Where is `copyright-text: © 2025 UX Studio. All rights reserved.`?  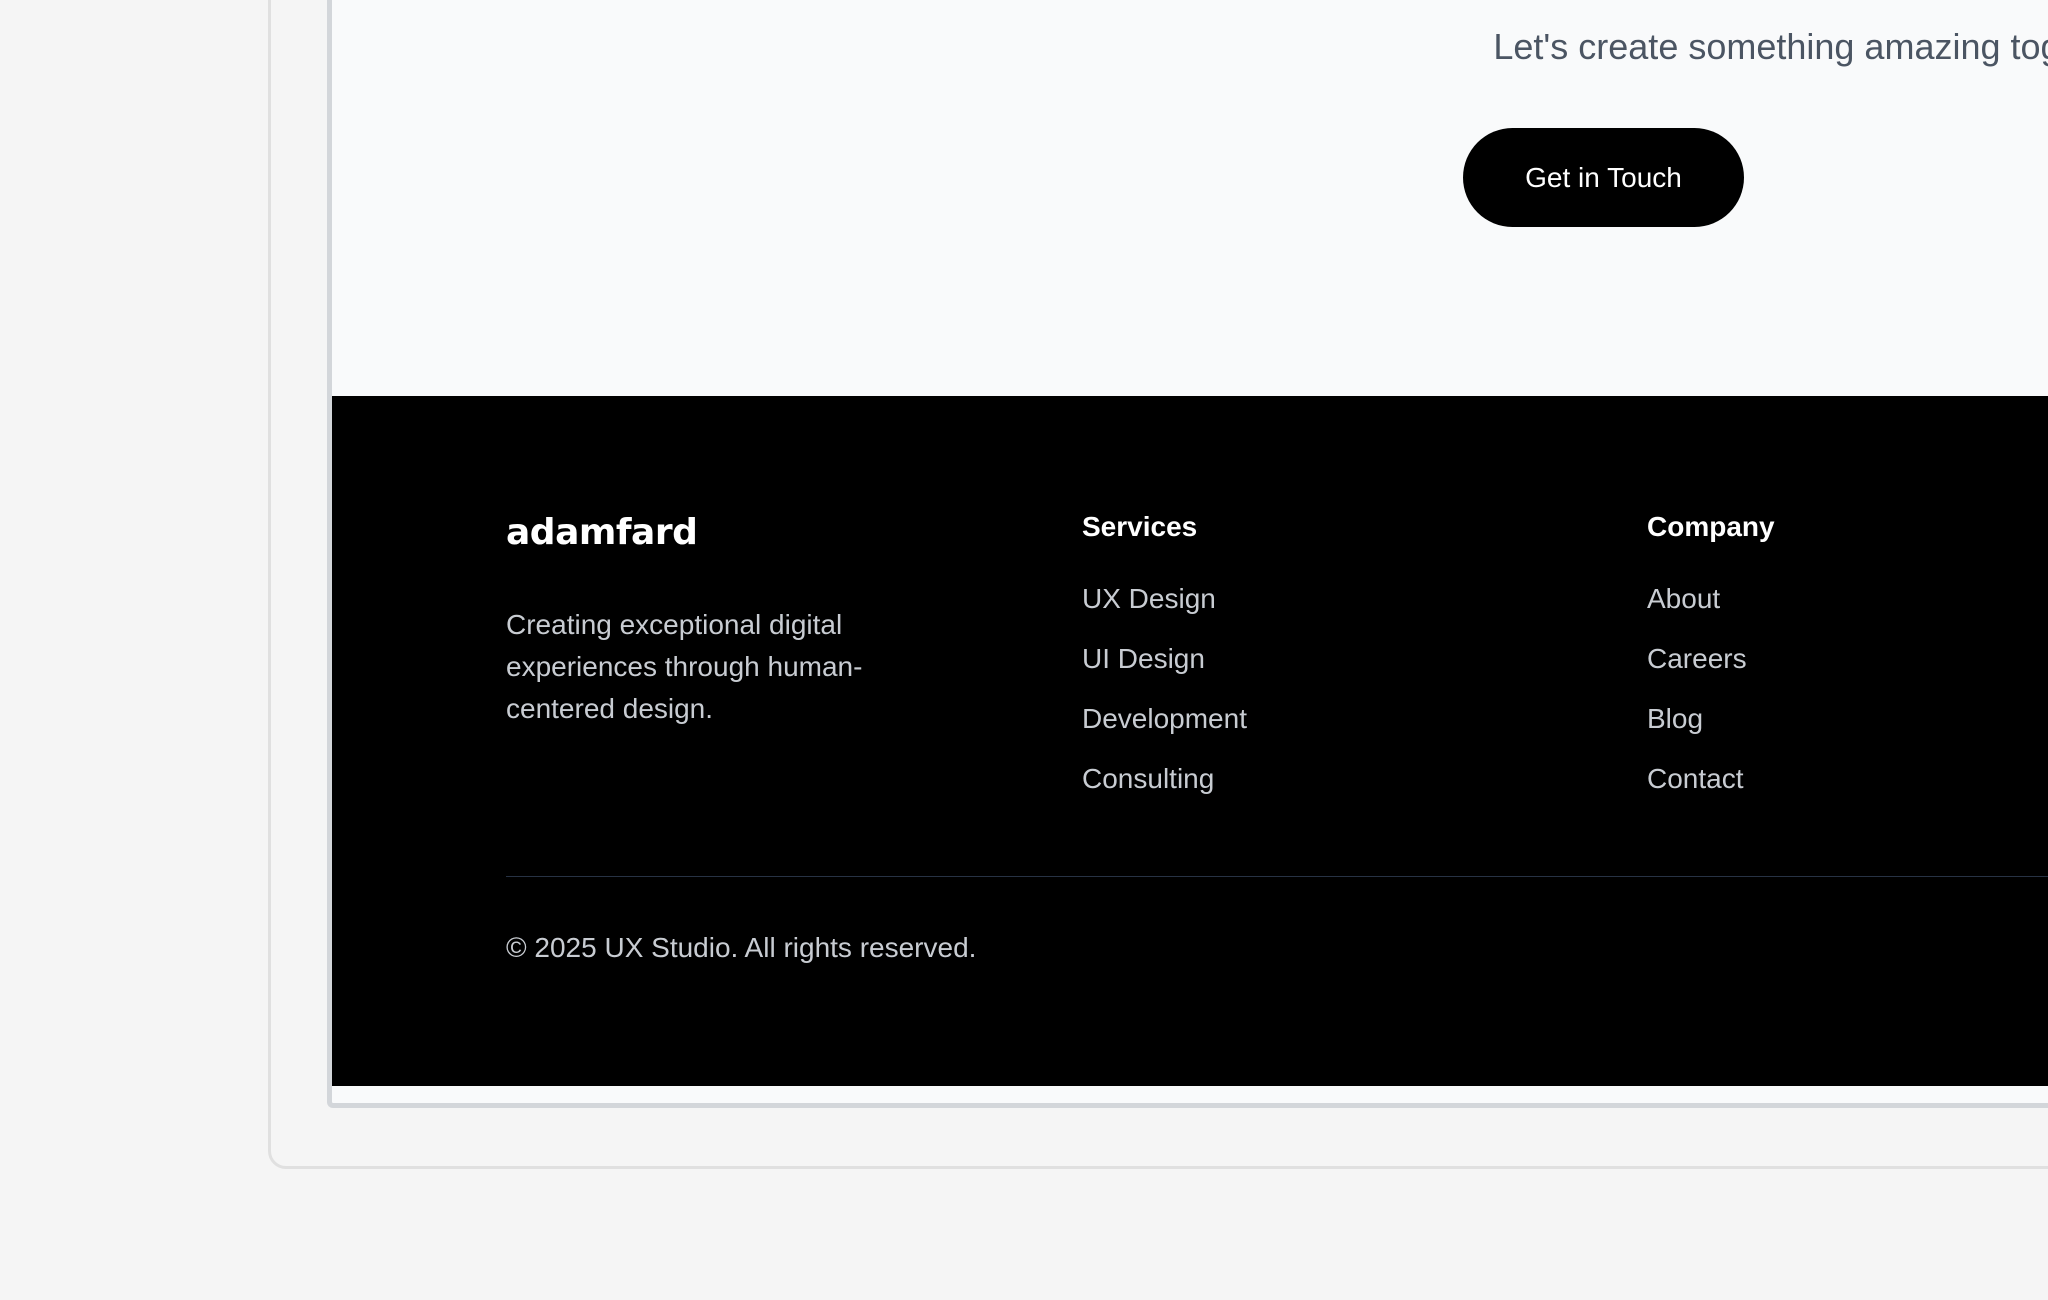 copyright-text: © 2025 UX Studio. All rights reserved. is located at coordinates (741, 947).